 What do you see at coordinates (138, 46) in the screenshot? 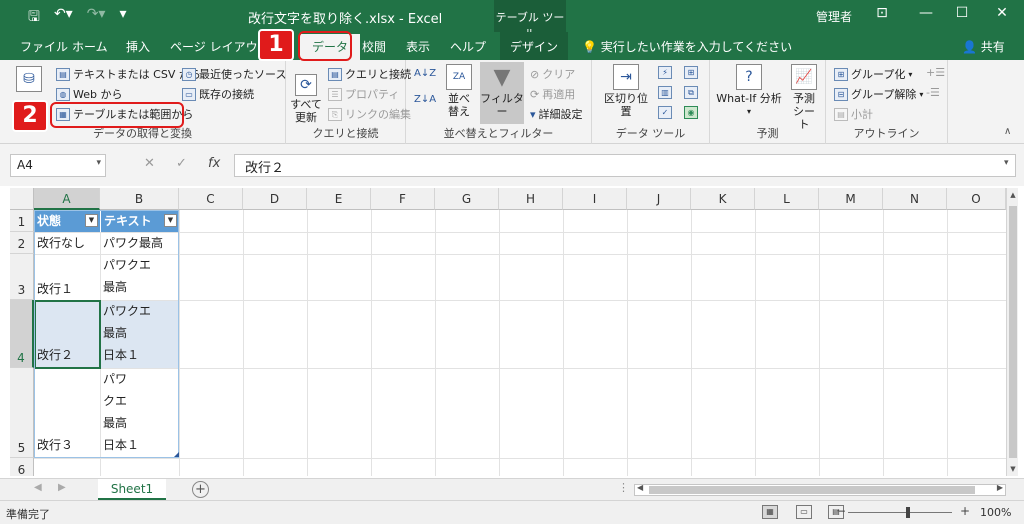
I see `tab-insert: 挿入` at bounding box center [138, 46].